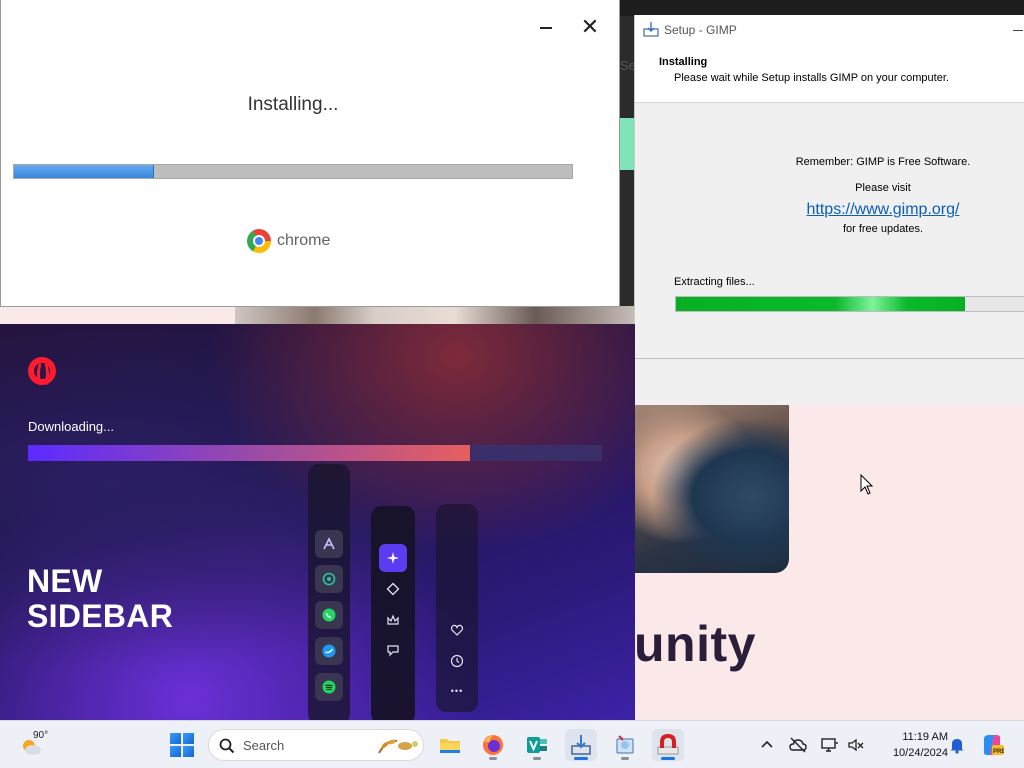  I want to click on clock: 11:19 AM 10/24/2024, so click(910, 745).